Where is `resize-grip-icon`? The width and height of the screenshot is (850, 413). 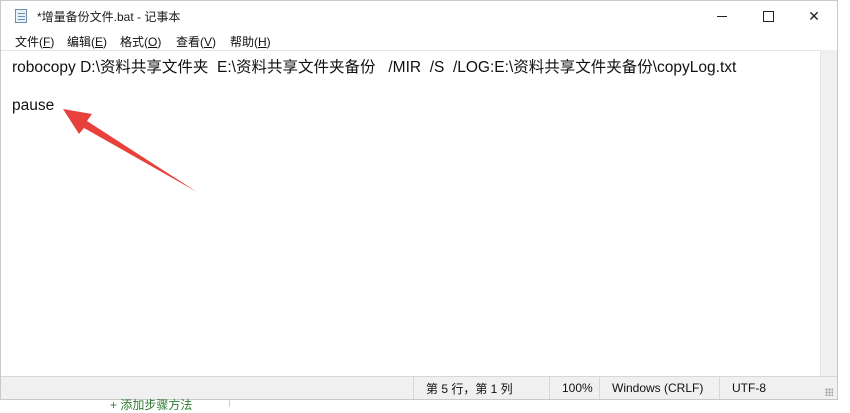 resize-grip-icon is located at coordinates (829, 392).